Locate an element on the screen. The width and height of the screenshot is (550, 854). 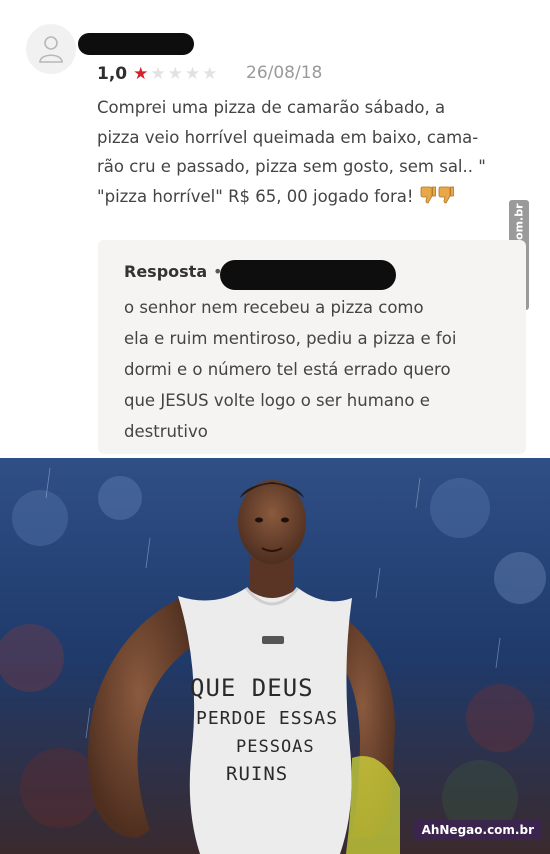
shirt-line: PESSOAS is located at coordinates (275, 747).